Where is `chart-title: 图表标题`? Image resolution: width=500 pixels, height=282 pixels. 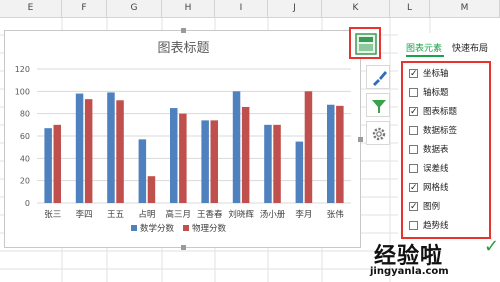 chart-title: 图表标题 is located at coordinates (183, 48).